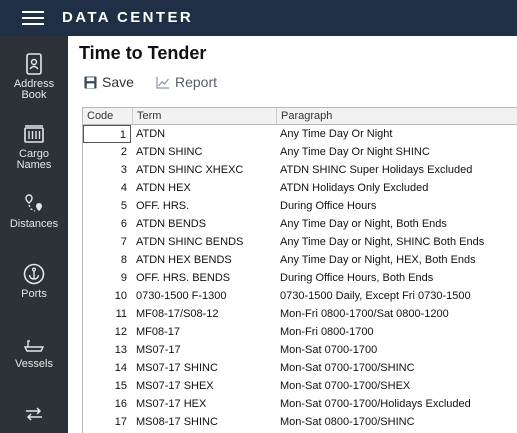  Describe the element at coordinates (397, 134) in the screenshot. I see `paragraph-cell: Any Time Day Or Night` at that location.